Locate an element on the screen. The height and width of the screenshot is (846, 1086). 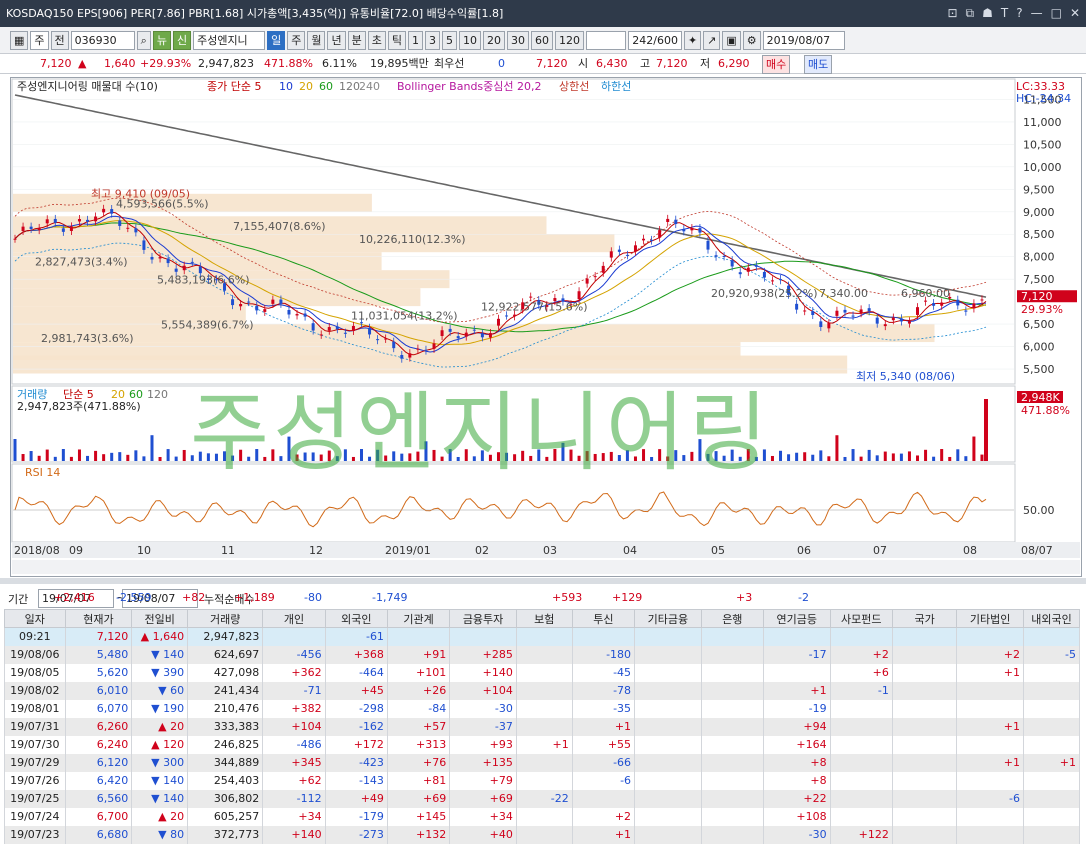
type-select: 주 is located at coordinates (39, 40).